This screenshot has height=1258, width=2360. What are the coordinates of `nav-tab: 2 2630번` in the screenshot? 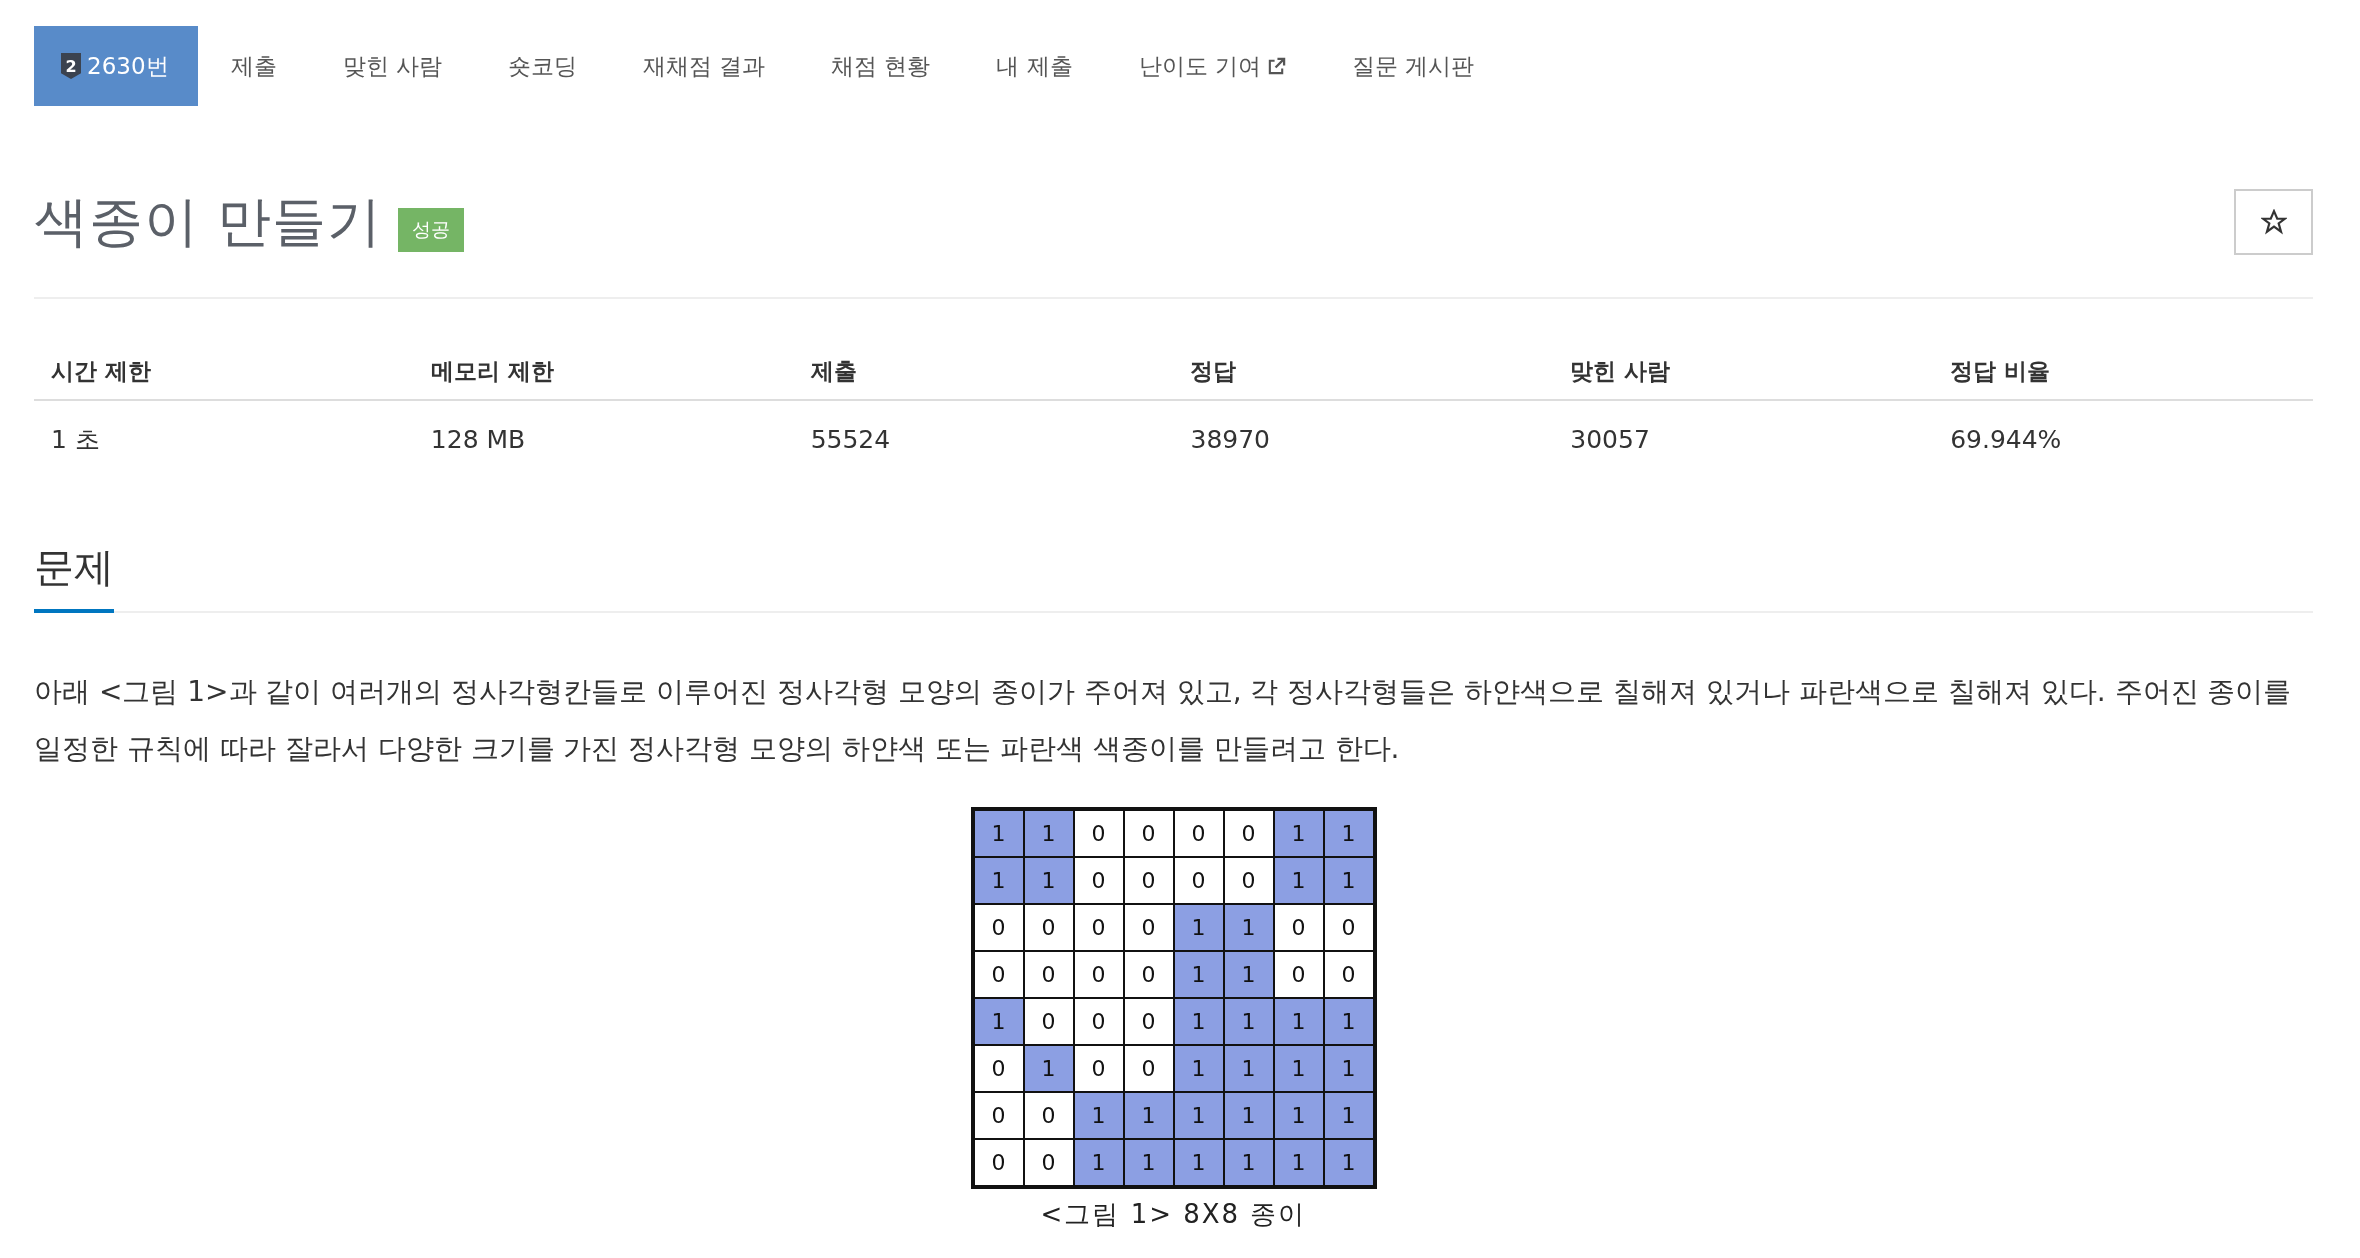 It's located at (116, 66).